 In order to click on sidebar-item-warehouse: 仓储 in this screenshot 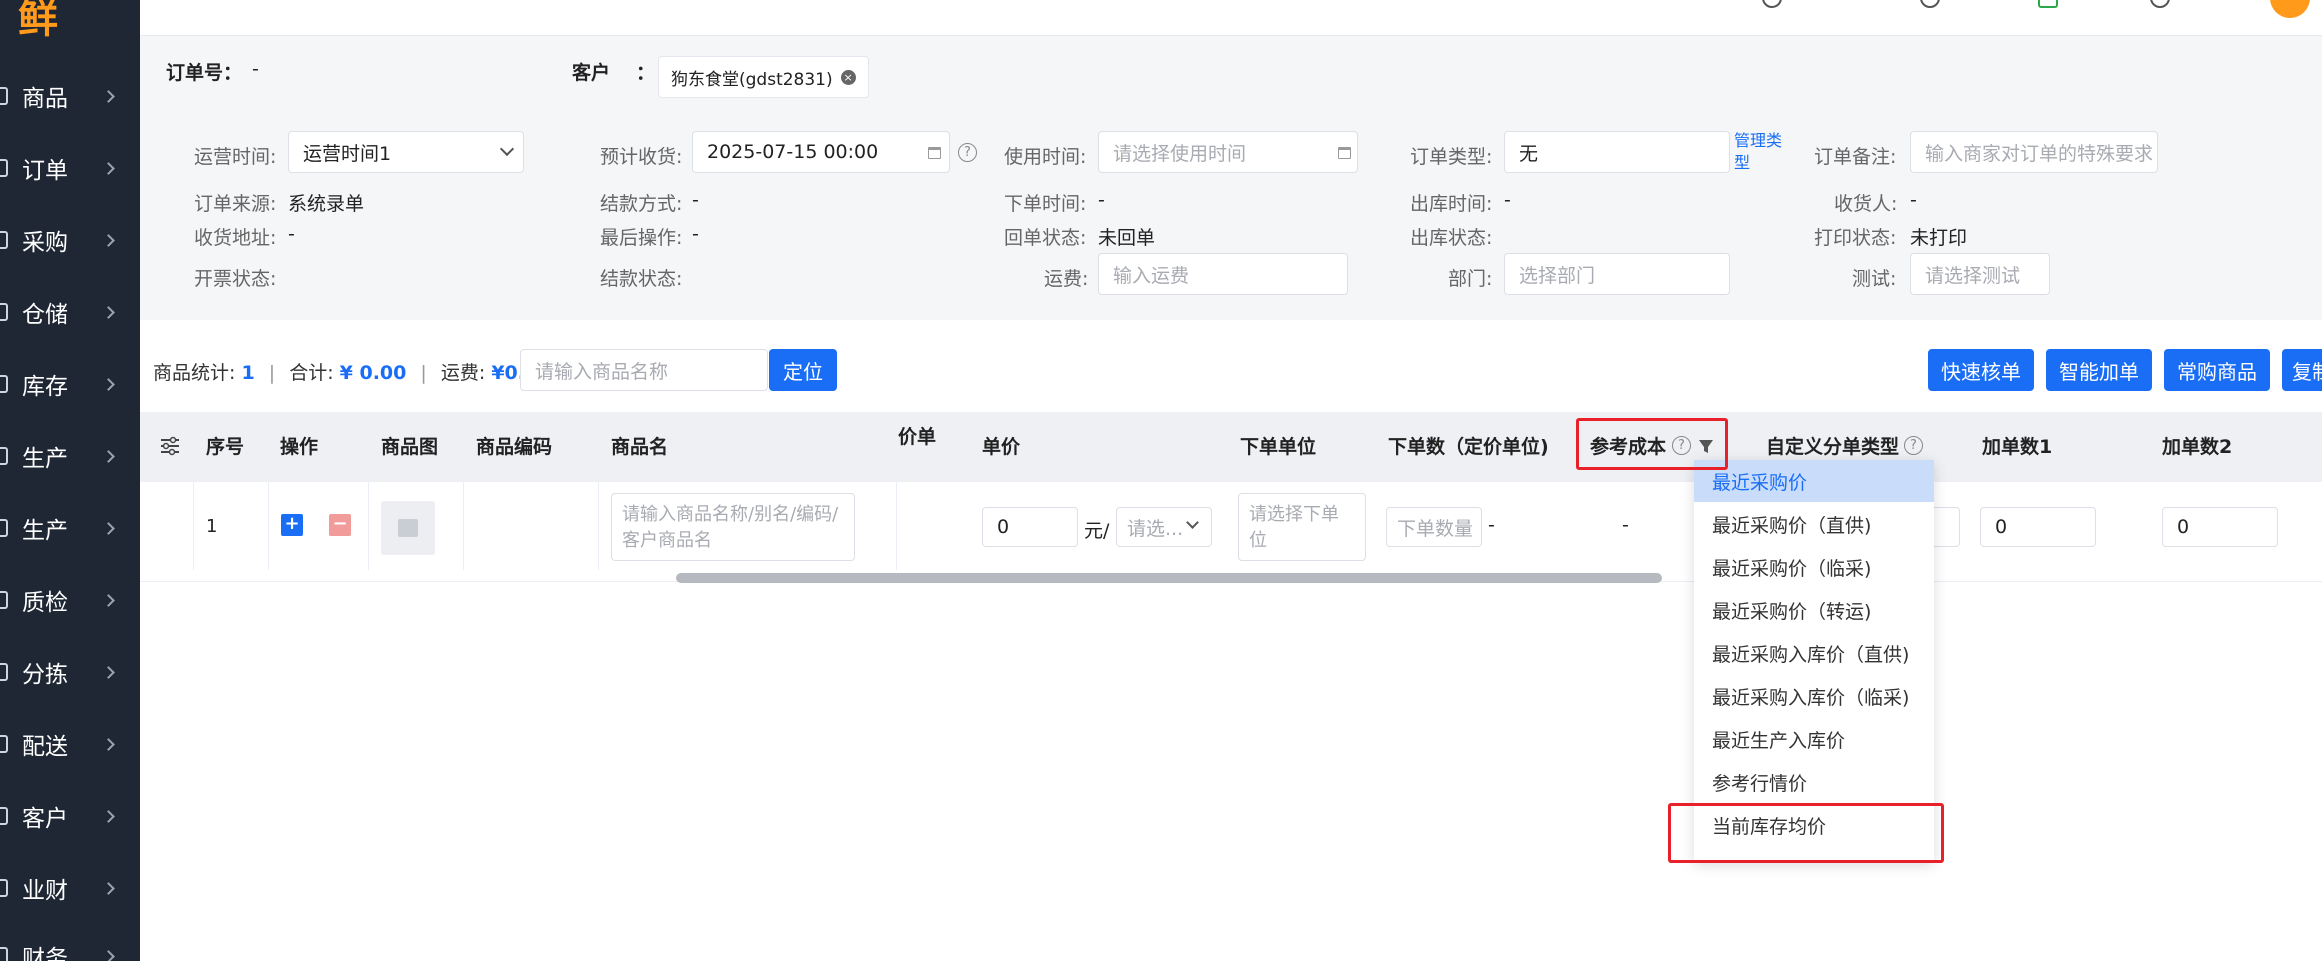, I will do `click(70, 312)`.